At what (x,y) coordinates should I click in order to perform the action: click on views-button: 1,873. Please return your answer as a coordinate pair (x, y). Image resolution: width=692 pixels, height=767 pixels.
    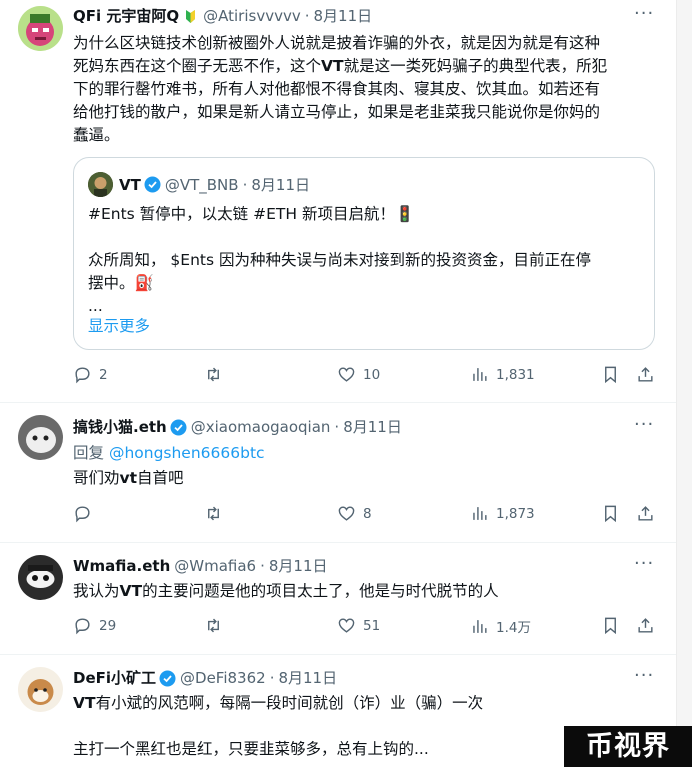
    Looking at the image, I should click on (502, 513).